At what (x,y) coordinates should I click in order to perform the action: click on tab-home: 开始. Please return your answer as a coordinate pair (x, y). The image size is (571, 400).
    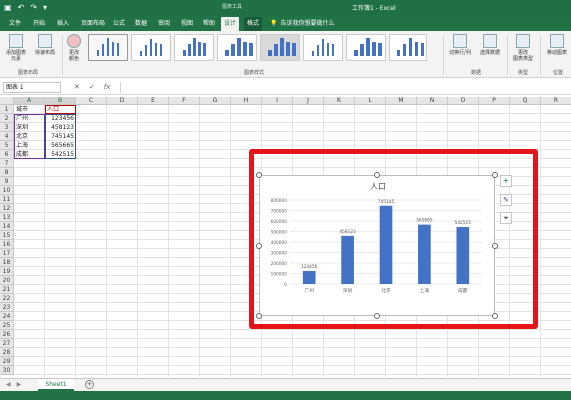
    Looking at the image, I should click on (39, 24).